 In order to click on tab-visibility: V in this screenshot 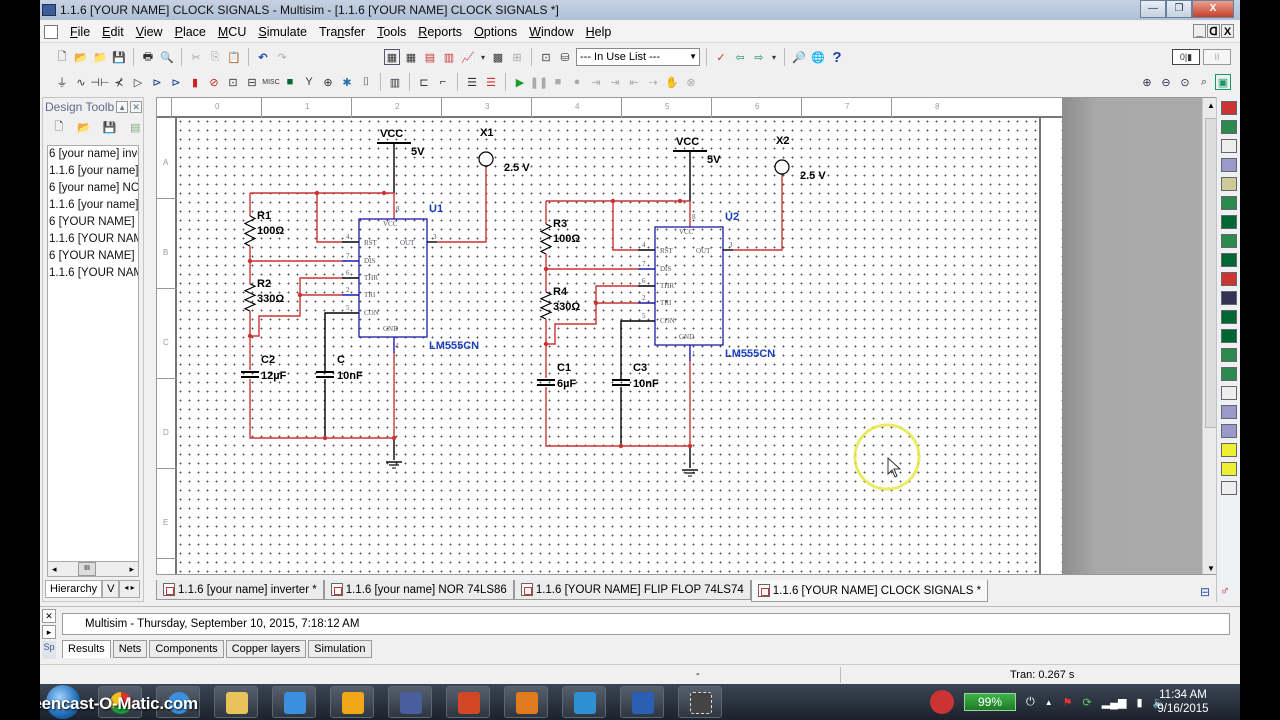, I will do `click(111, 589)`.